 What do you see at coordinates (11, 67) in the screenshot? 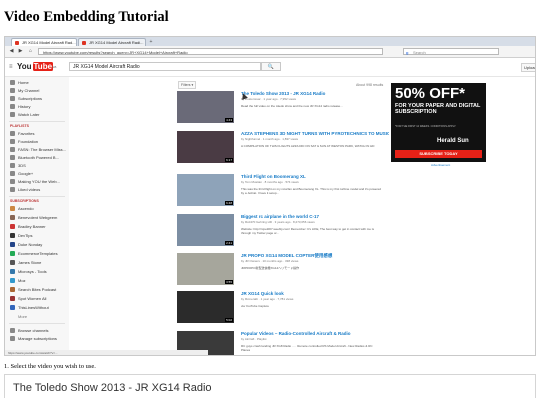
I see `guide-menu-icon: ≡` at bounding box center [11, 67].